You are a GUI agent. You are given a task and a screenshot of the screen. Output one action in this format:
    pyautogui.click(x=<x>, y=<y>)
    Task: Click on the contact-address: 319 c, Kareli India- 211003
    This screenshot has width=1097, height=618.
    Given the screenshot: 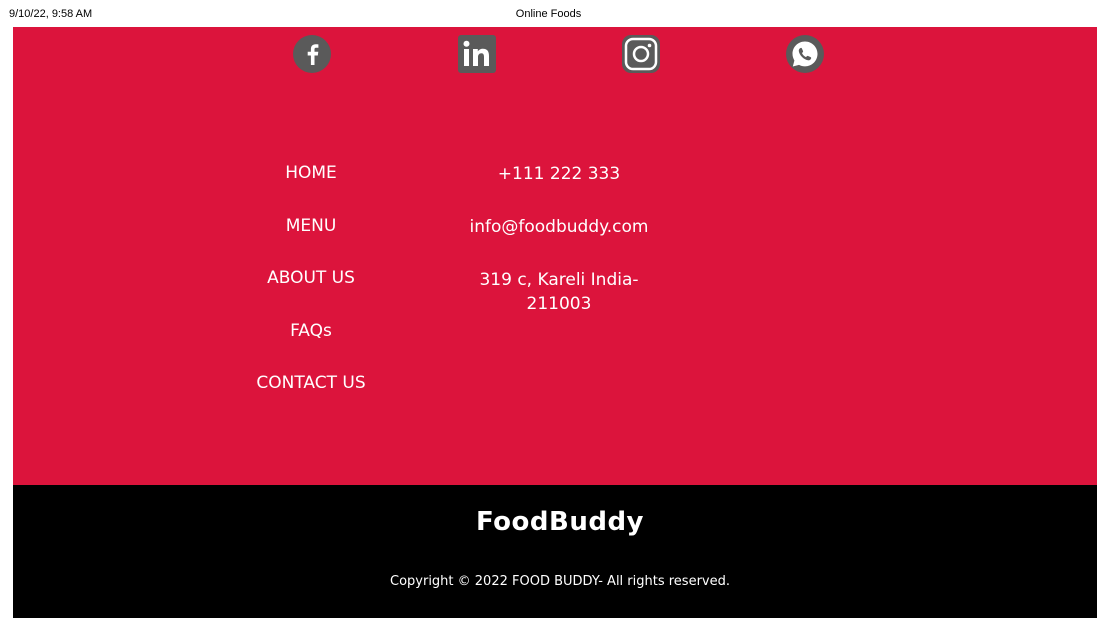 What is the action you would take?
    pyautogui.click(x=559, y=292)
    